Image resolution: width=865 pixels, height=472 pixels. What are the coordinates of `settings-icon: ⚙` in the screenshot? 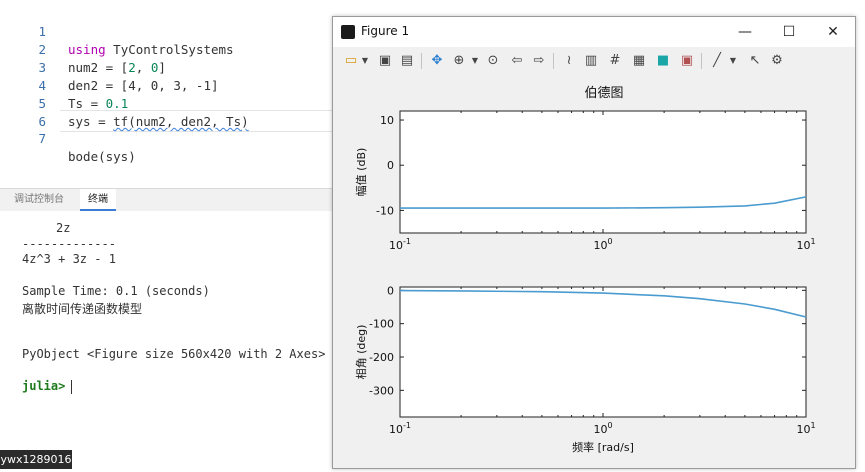 It's located at (777, 61).